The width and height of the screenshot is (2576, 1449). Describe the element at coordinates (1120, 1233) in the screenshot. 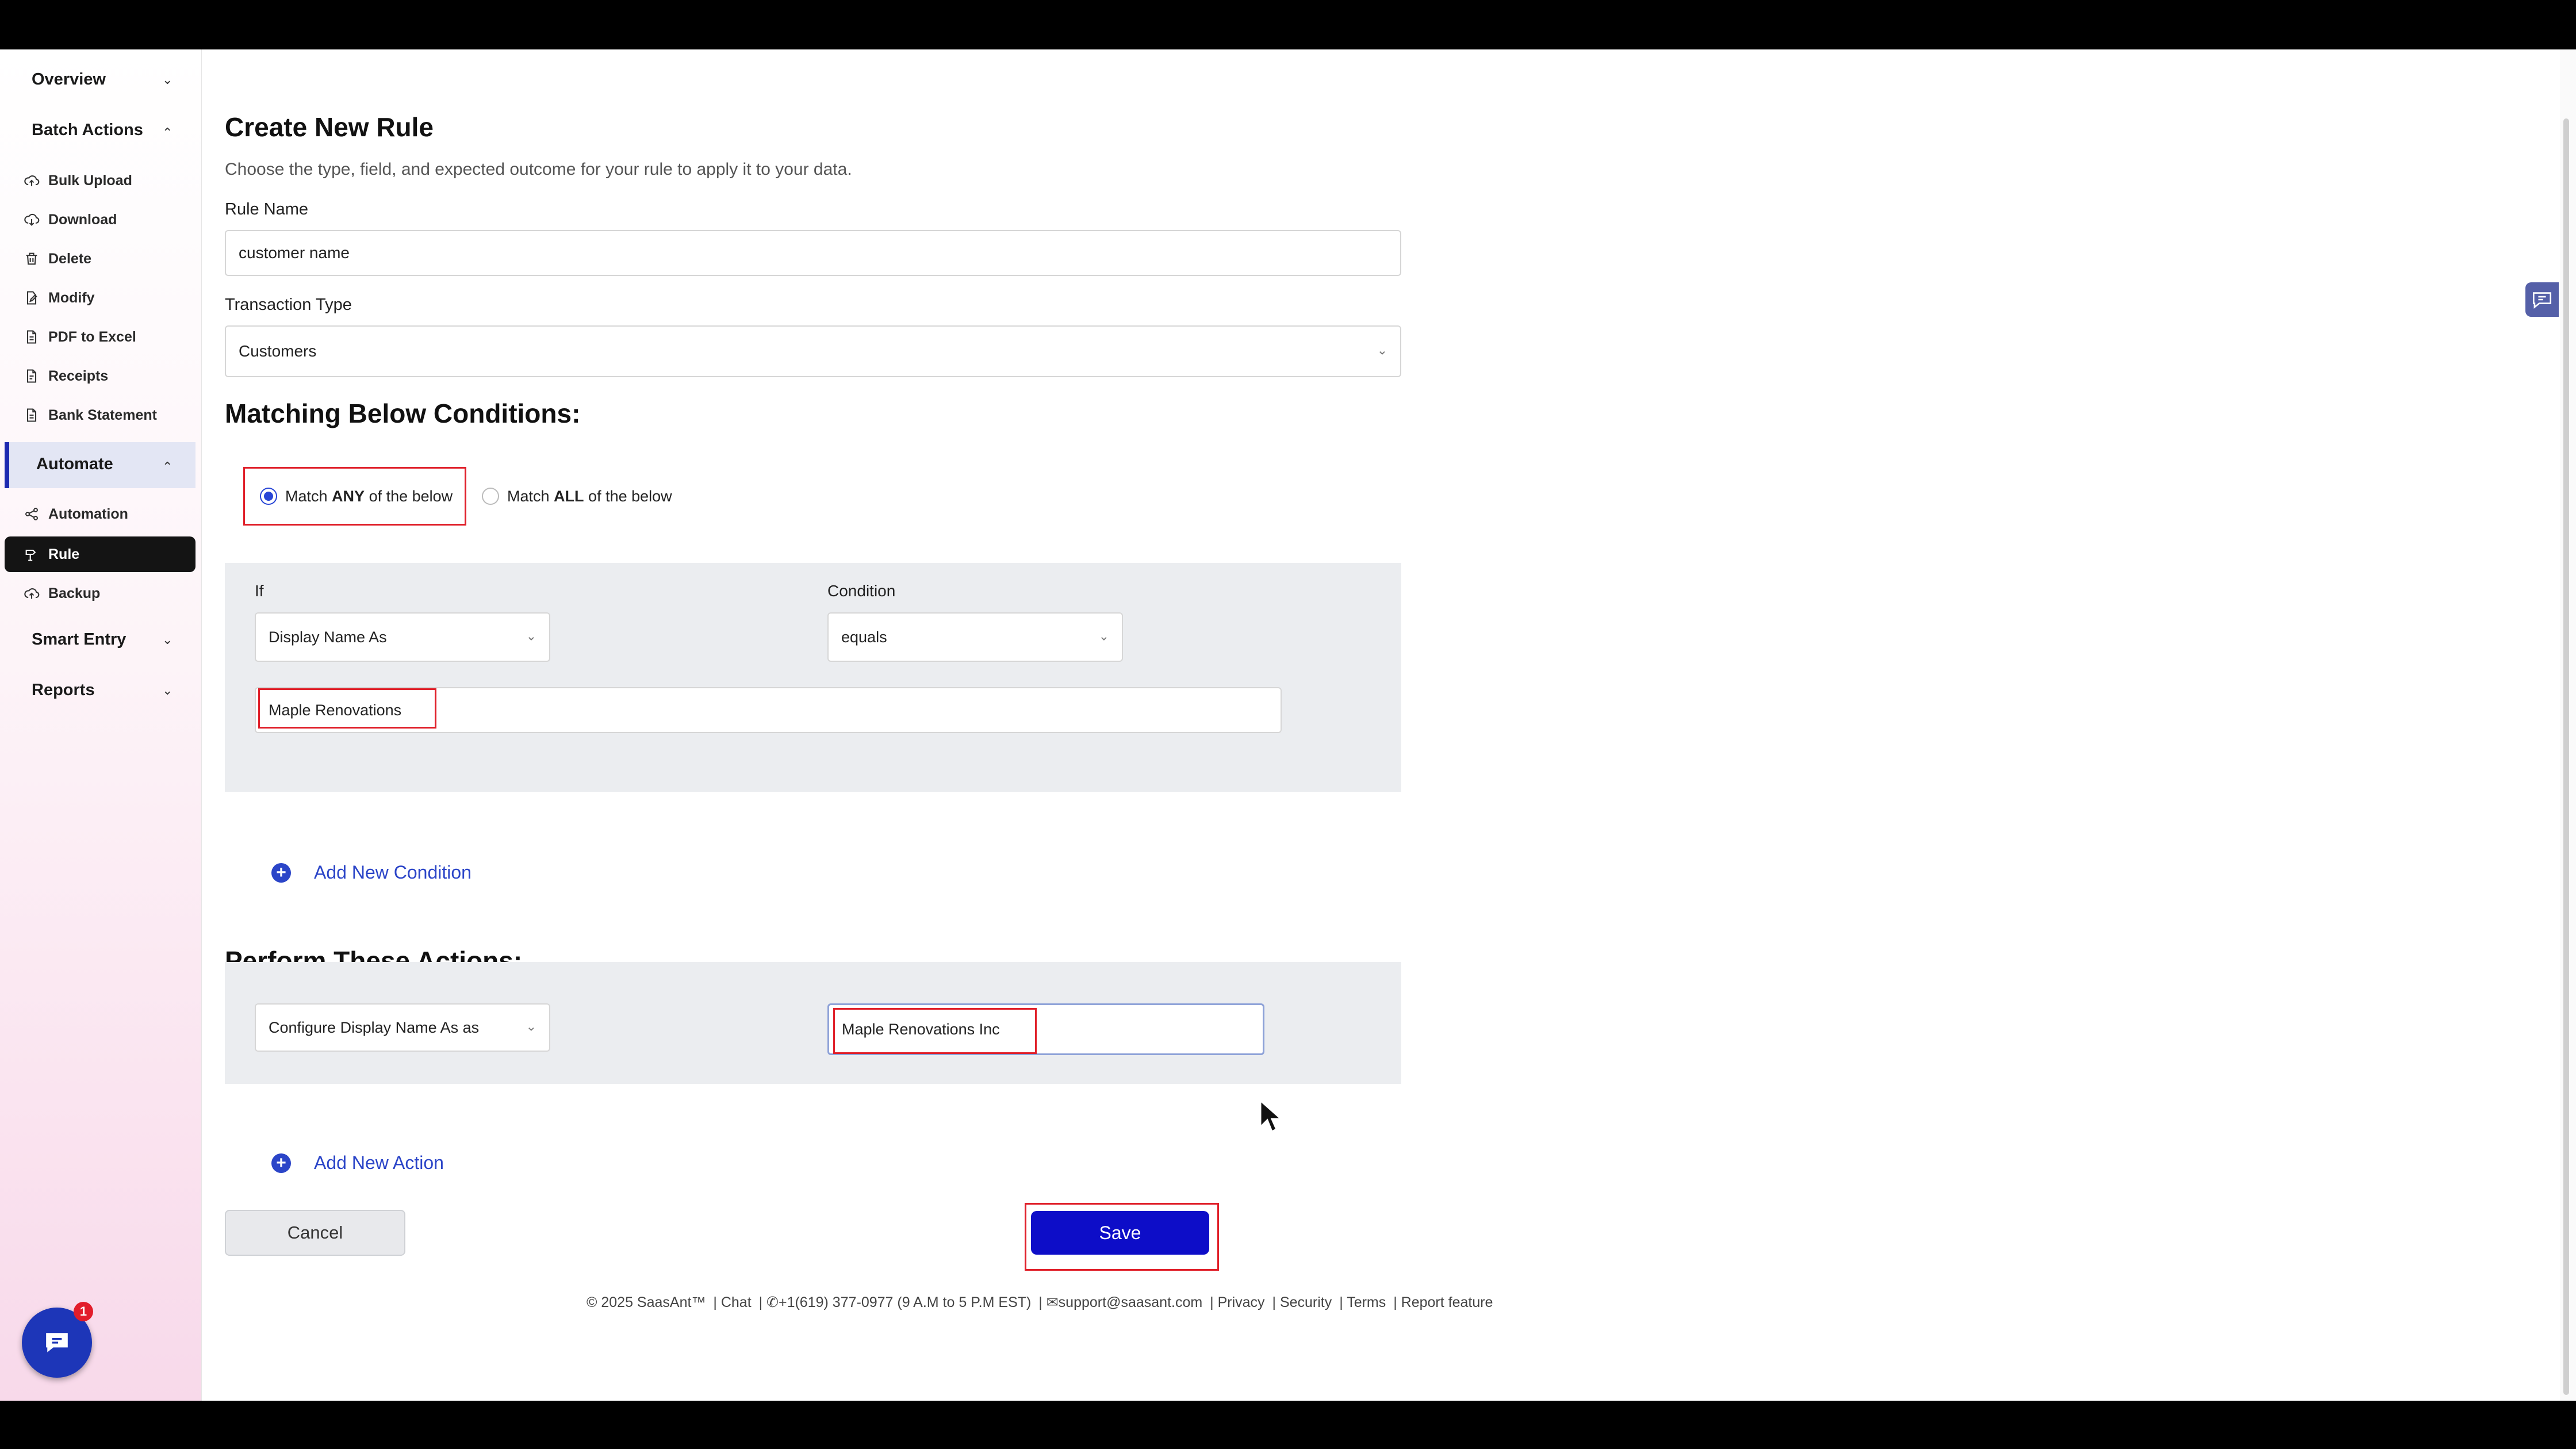

I see `save-button: Save` at that location.